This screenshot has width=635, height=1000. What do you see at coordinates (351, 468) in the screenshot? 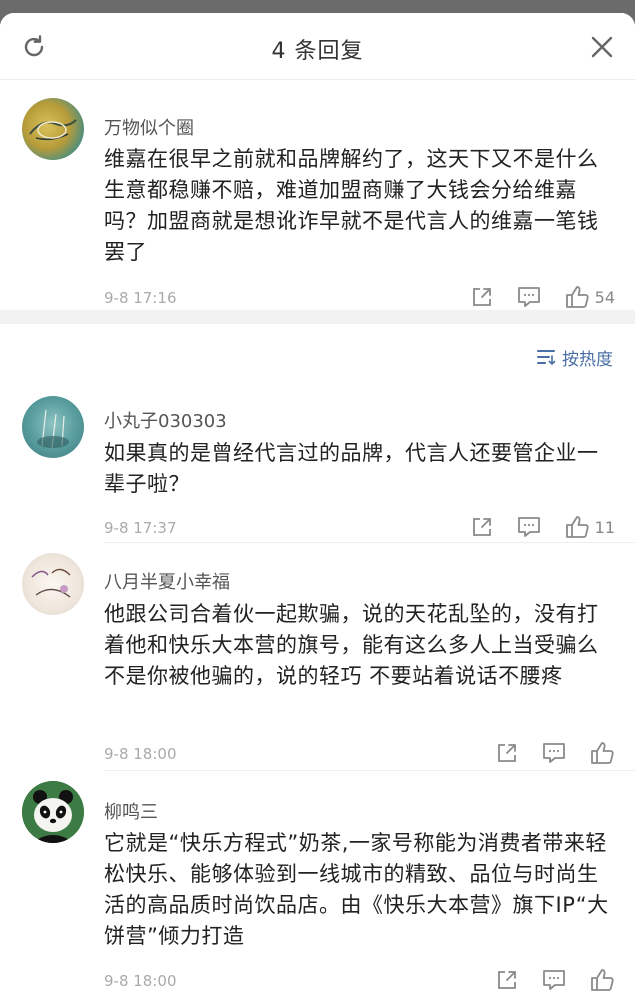
I see `reply-text: 如果真的是曾经代言过的品牌，代言人还要管企业一辈子啦？` at bounding box center [351, 468].